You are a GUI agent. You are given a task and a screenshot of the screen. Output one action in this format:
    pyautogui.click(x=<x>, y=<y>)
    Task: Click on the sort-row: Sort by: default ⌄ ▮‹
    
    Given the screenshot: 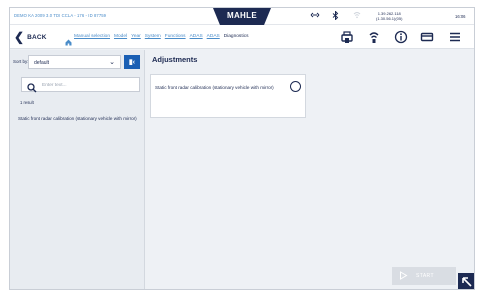 What is the action you would take?
    pyautogui.click(x=77, y=62)
    